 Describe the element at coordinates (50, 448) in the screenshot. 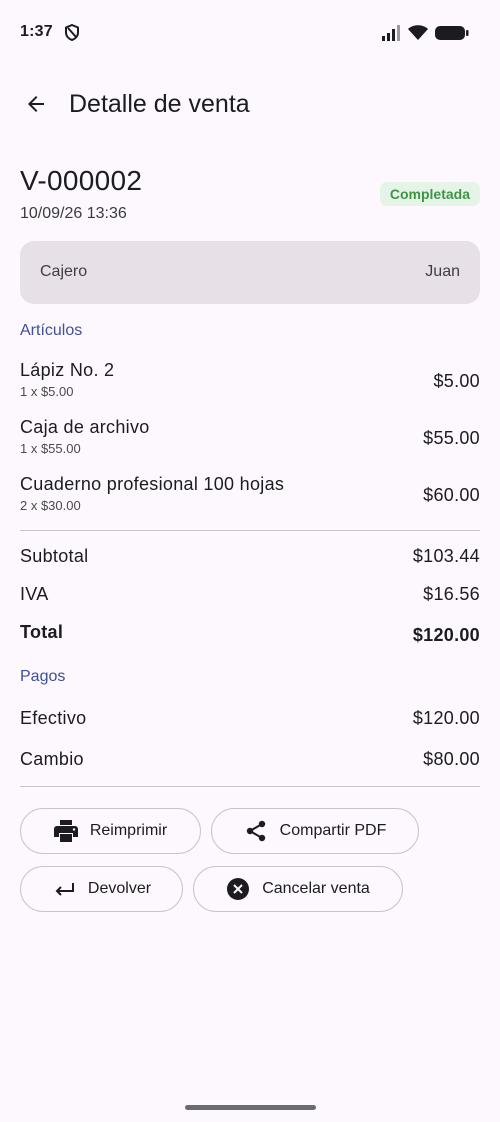

I see `item-quantity: 1 x $55.00` at that location.